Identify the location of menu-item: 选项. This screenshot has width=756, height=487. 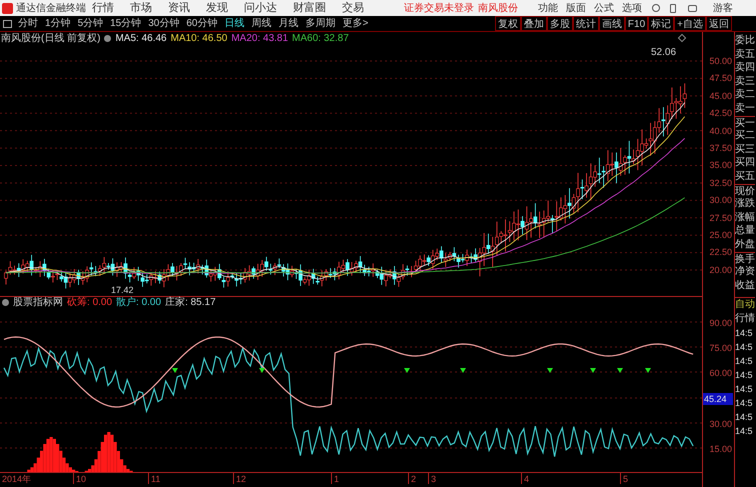
(632, 8).